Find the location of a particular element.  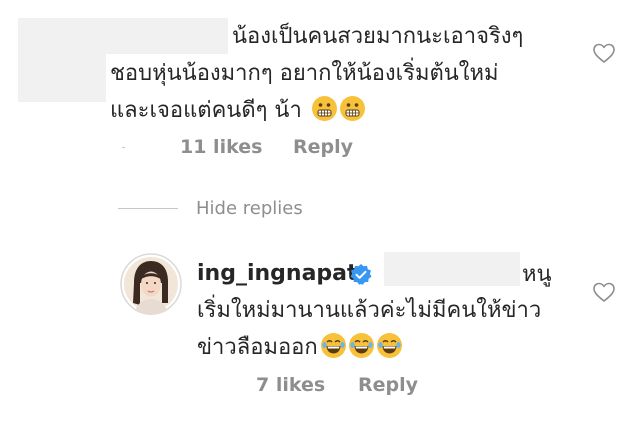

comment-text-line-3: และเจอแต่คนดีๆ น้า is located at coordinates (237, 111).